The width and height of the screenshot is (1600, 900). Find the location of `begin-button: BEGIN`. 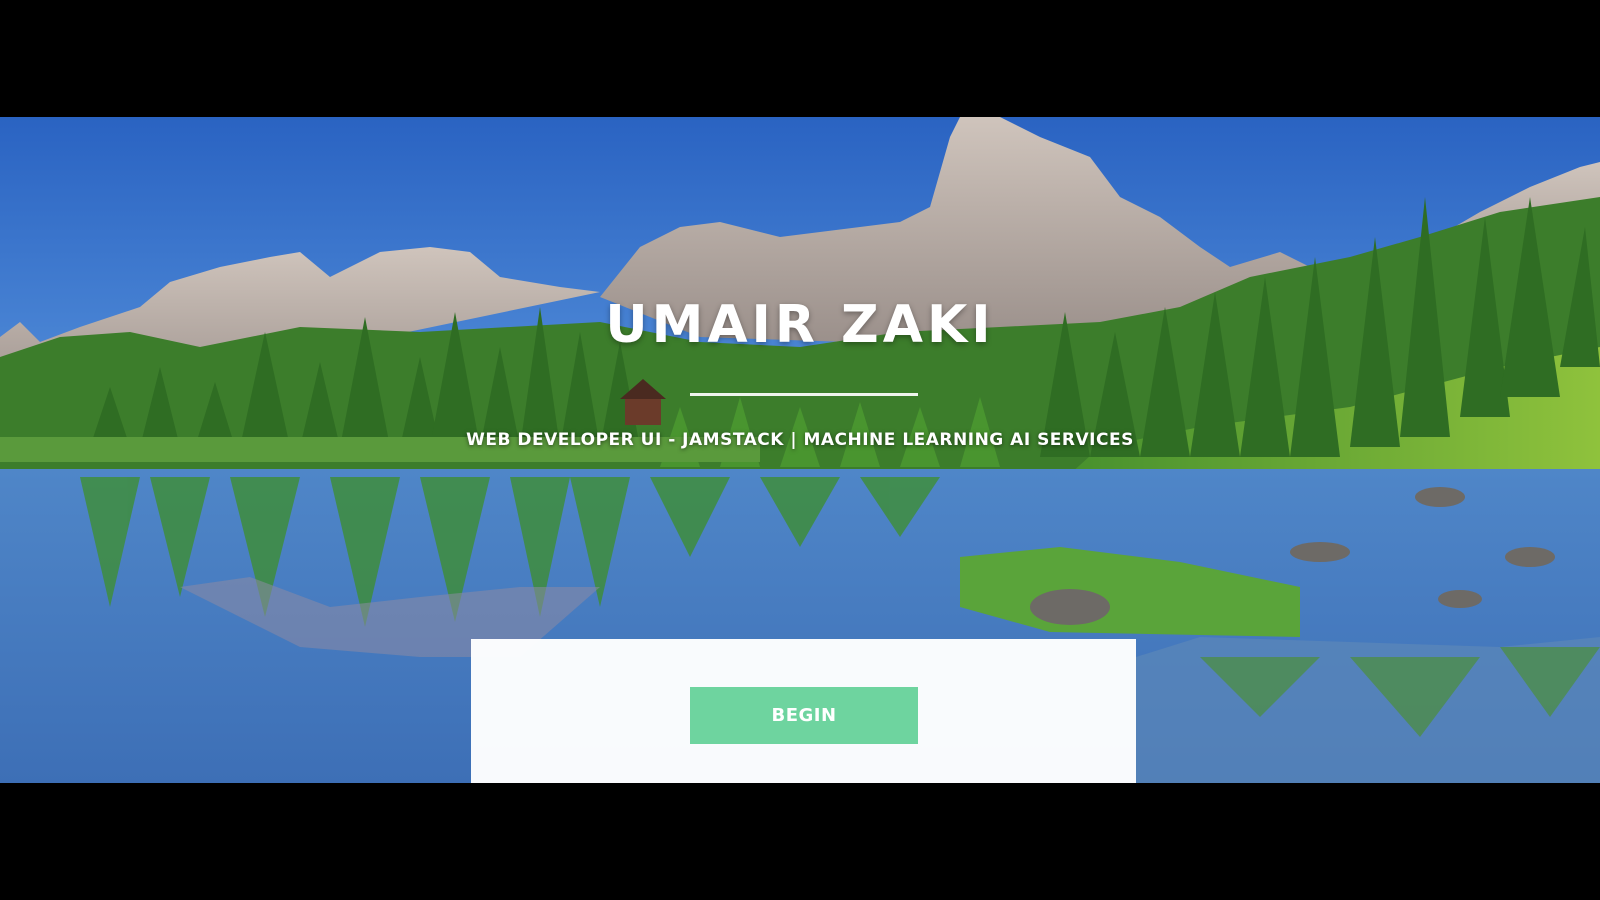

begin-button: BEGIN is located at coordinates (804, 715).